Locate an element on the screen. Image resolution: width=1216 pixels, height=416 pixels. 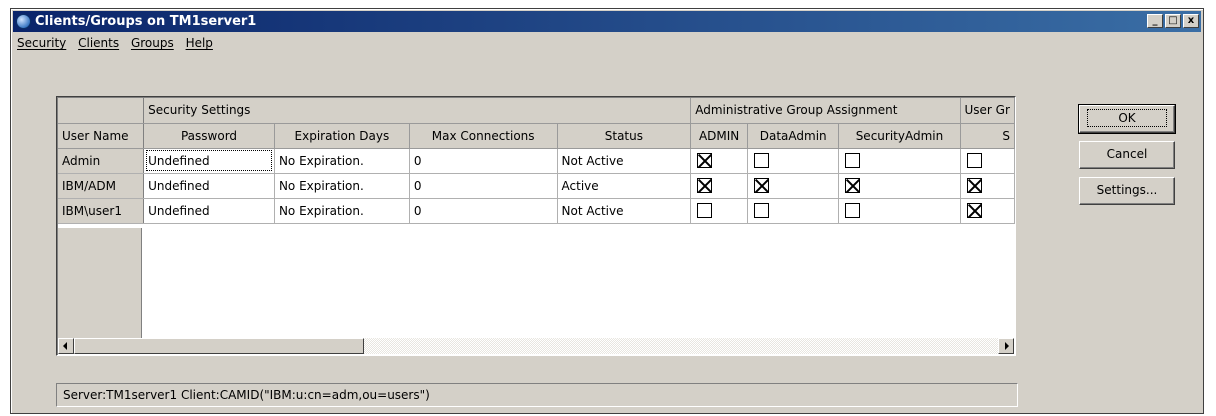
corner-cell is located at coordinates (101, 111).